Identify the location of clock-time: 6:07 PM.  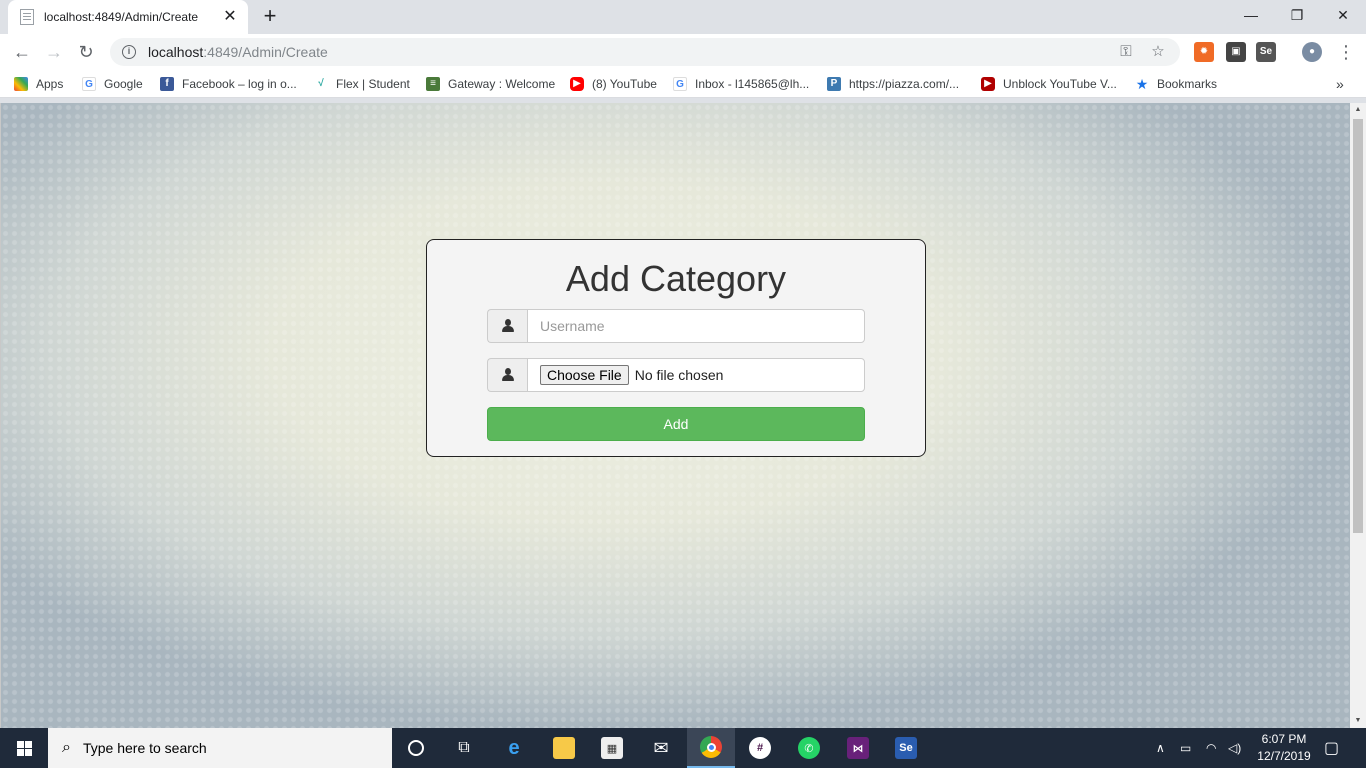
(1284, 739).